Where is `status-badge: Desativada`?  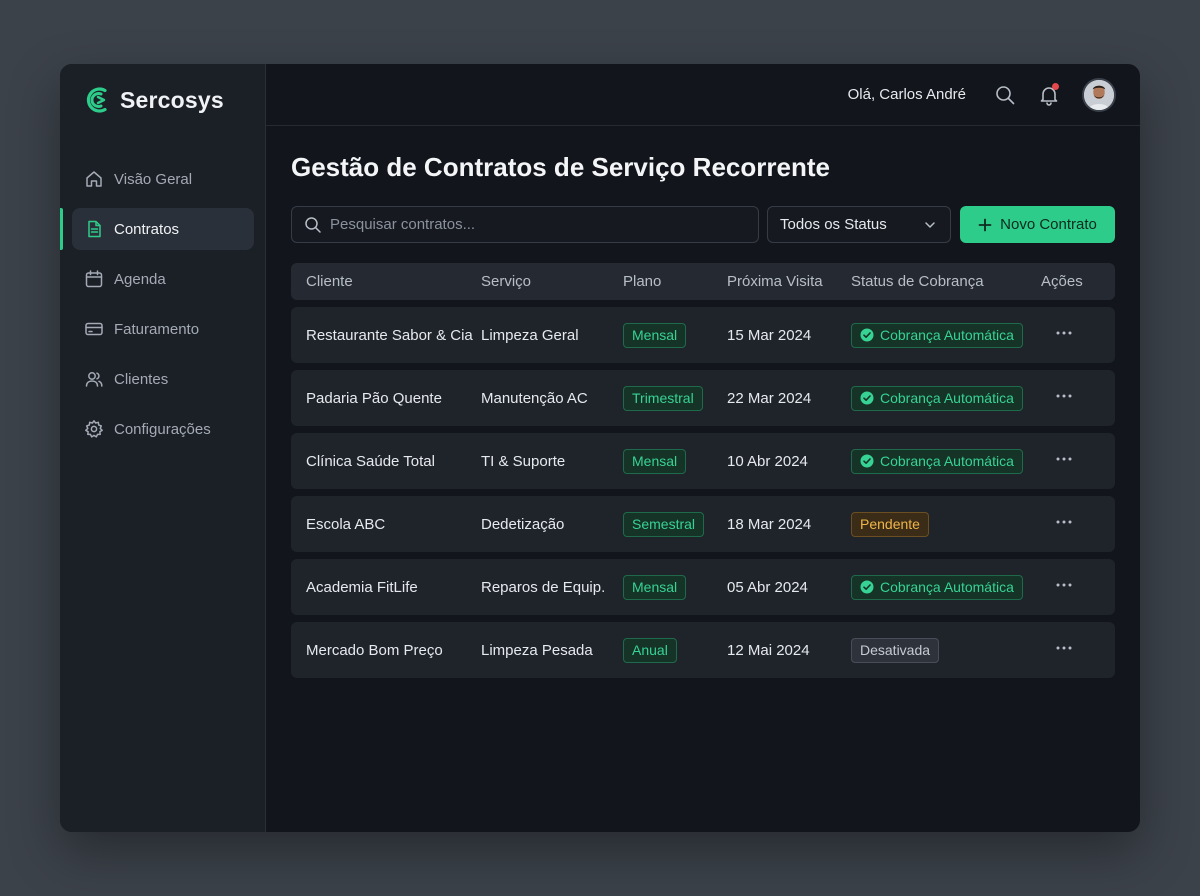
status-badge: Desativada is located at coordinates (895, 650).